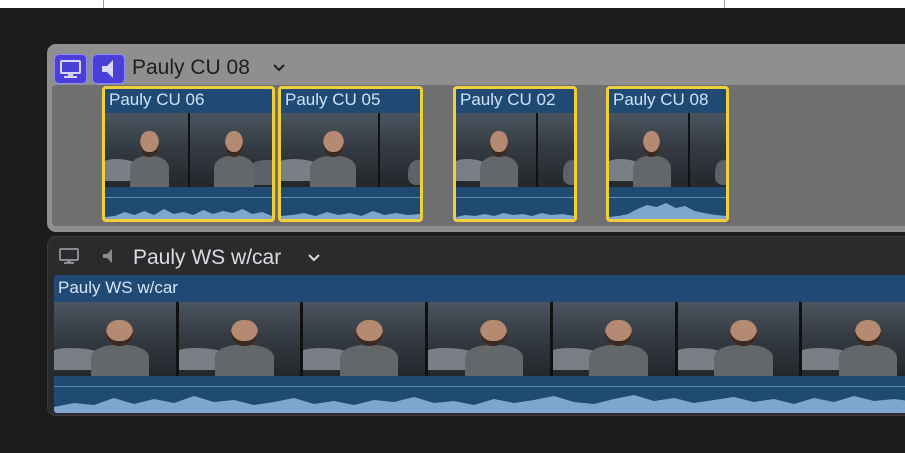  I want to click on clip-title: Pauly WS w/car, so click(118, 287).